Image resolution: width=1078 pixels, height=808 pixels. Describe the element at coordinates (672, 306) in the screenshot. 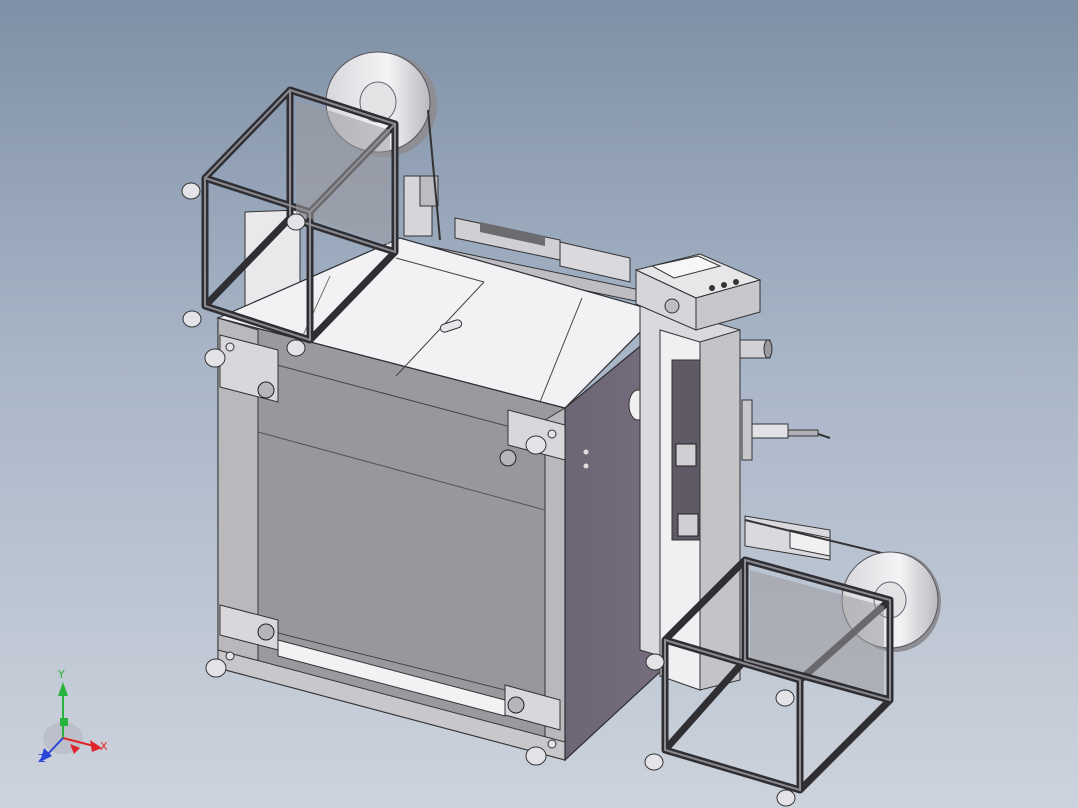

I see `emergency-knob` at that location.